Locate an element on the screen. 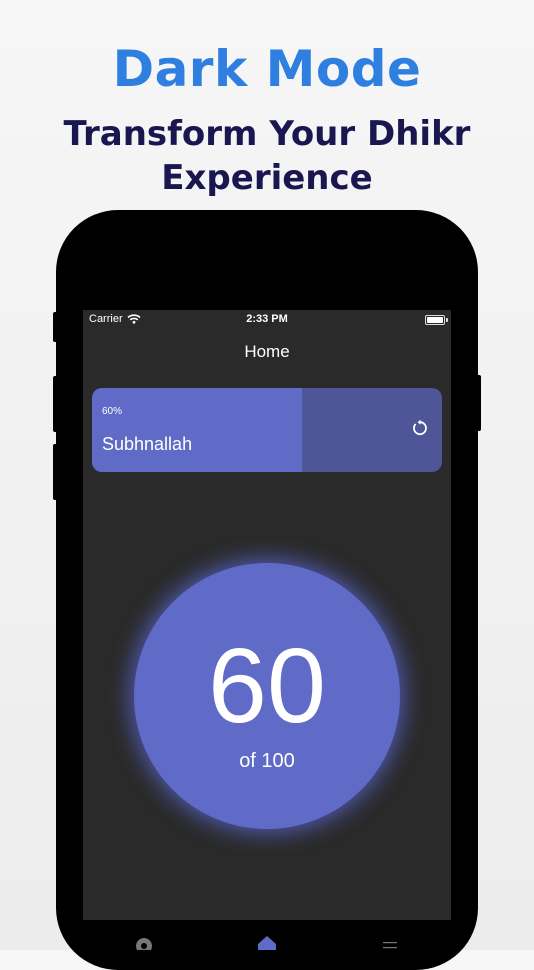 The height and width of the screenshot is (970, 534). reset-button is located at coordinates (420, 428).